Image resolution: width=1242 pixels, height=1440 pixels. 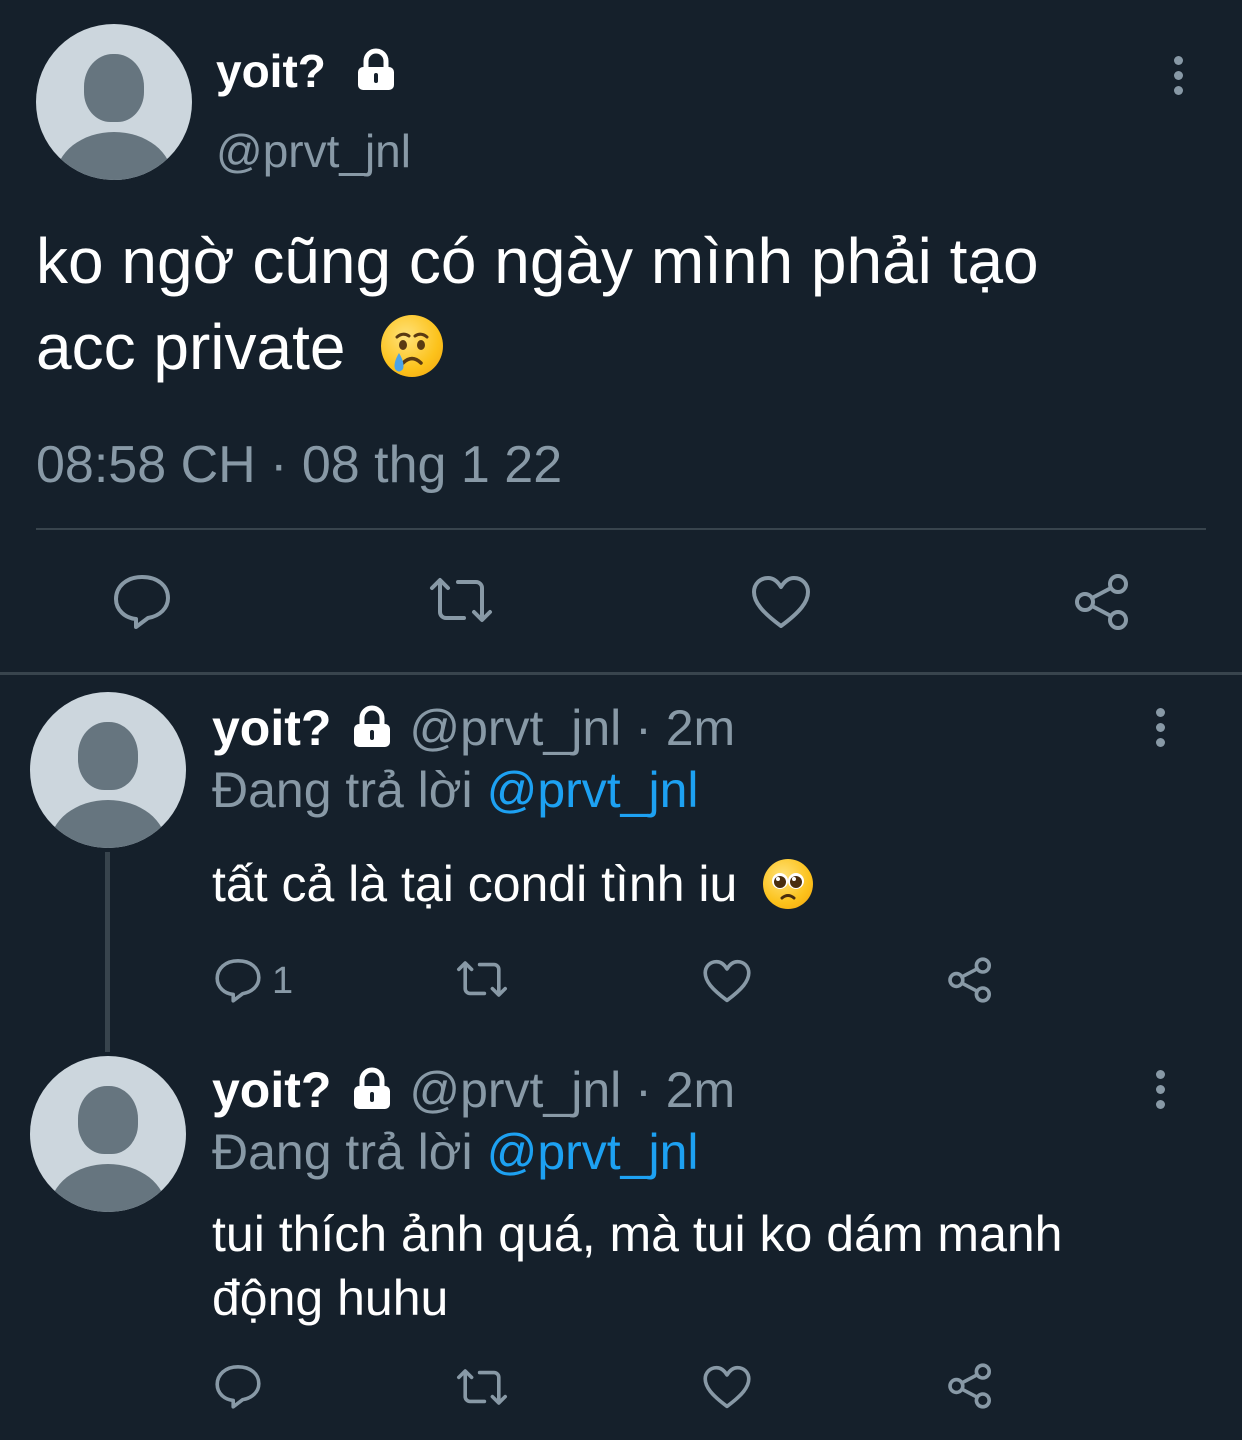 I want to click on tweet-text-line-2-text: acc private, so click(x=191, y=347).